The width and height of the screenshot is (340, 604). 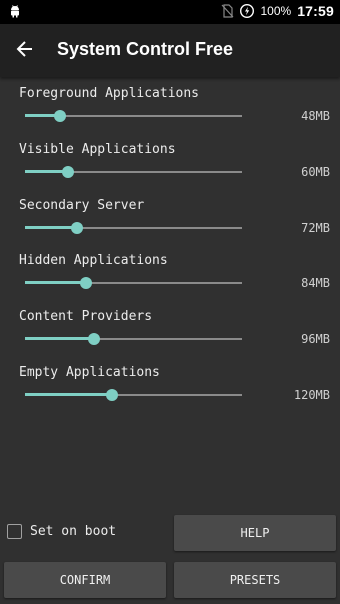 What do you see at coordinates (227, 11) in the screenshot?
I see `no-sim-icon` at bounding box center [227, 11].